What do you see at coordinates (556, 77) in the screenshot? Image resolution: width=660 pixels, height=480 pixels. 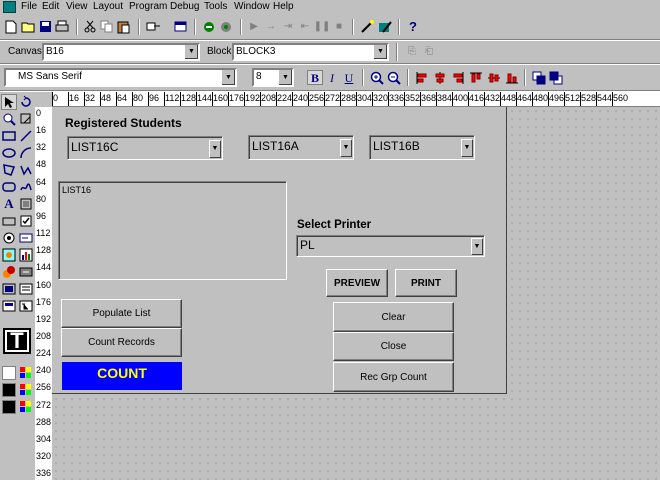 I see `send-to-back-icon` at bounding box center [556, 77].